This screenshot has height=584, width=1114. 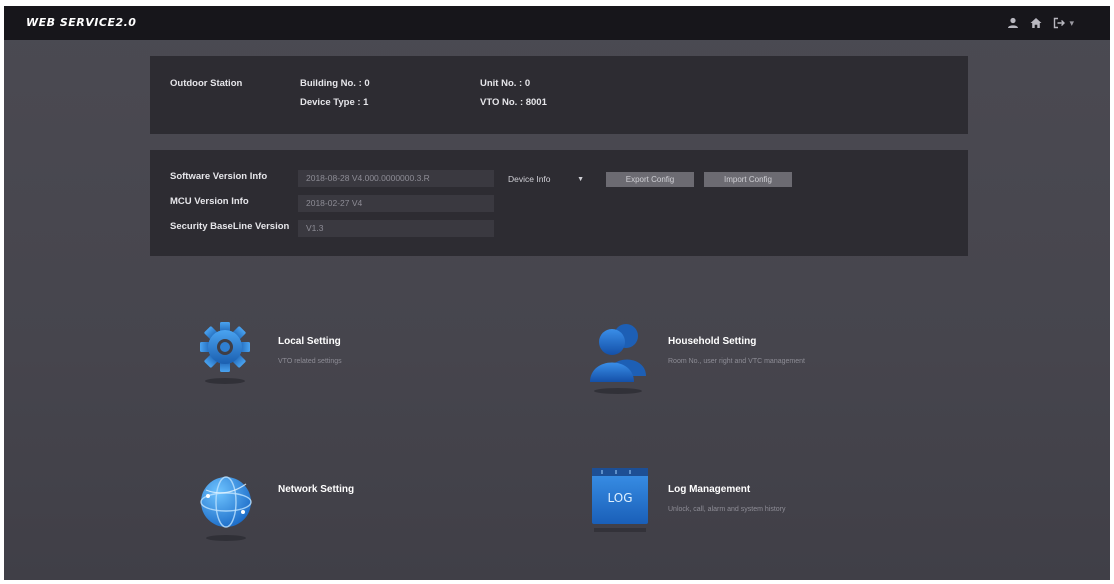 What do you see at coordinates (557, 23) in the screenshot?
I see `top-bar: WEB SERVICE2.0 ▾` at bounding box center [557, 23].